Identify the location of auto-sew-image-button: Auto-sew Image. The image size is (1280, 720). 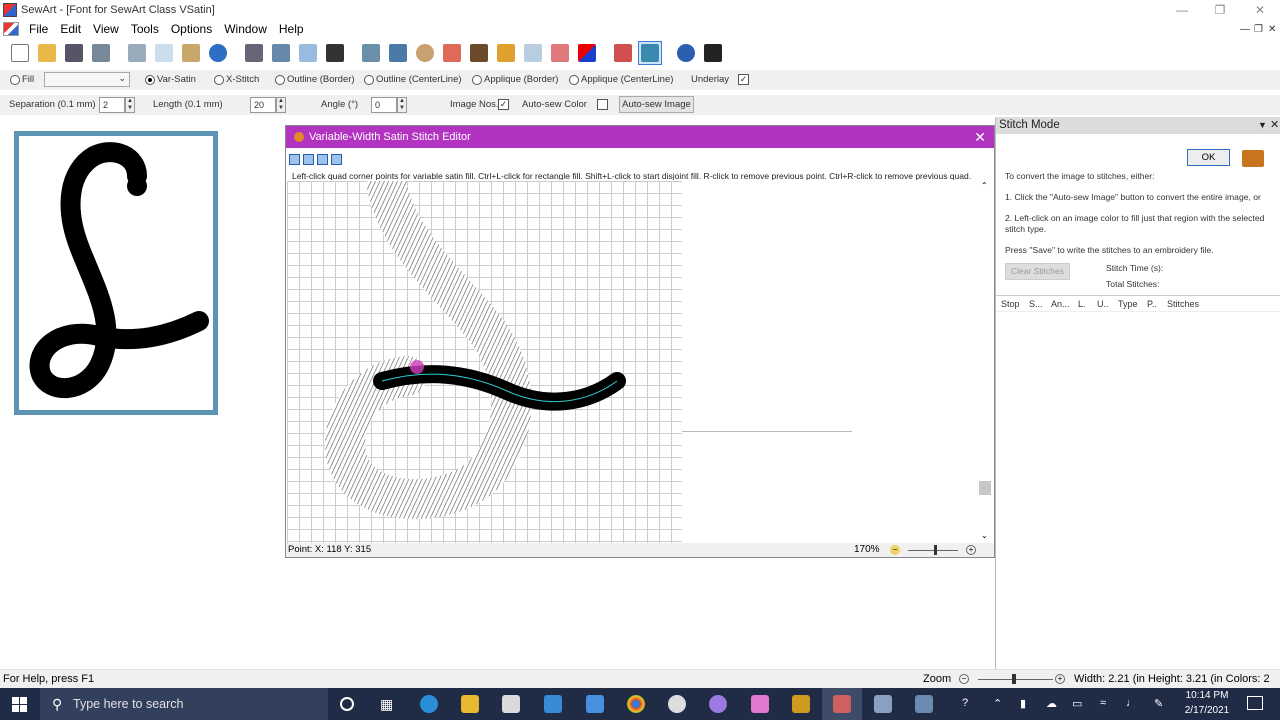
(656, 104).